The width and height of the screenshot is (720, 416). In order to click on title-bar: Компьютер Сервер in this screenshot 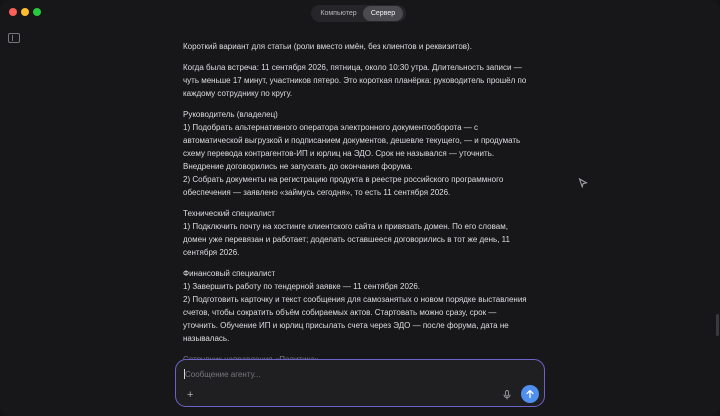, I will do `click(360, 13)`.